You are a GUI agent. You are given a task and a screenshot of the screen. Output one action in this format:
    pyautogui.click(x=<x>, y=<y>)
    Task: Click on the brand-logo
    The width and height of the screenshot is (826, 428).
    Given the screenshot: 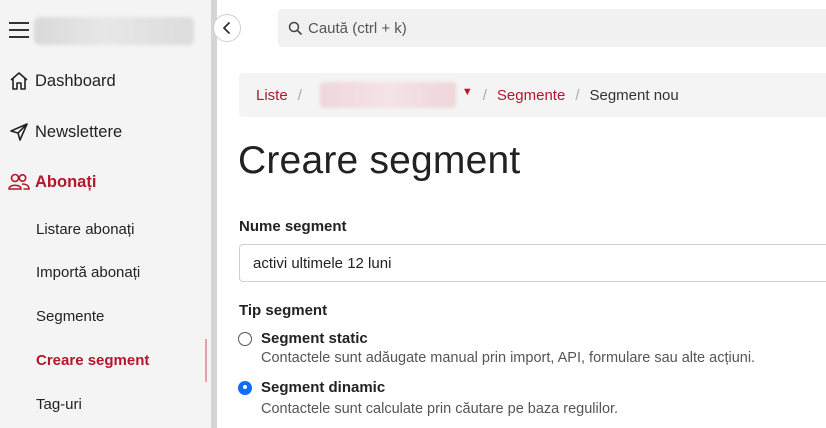 What is the action you would take?
    pyautogui.click(x=114, y=31)
    